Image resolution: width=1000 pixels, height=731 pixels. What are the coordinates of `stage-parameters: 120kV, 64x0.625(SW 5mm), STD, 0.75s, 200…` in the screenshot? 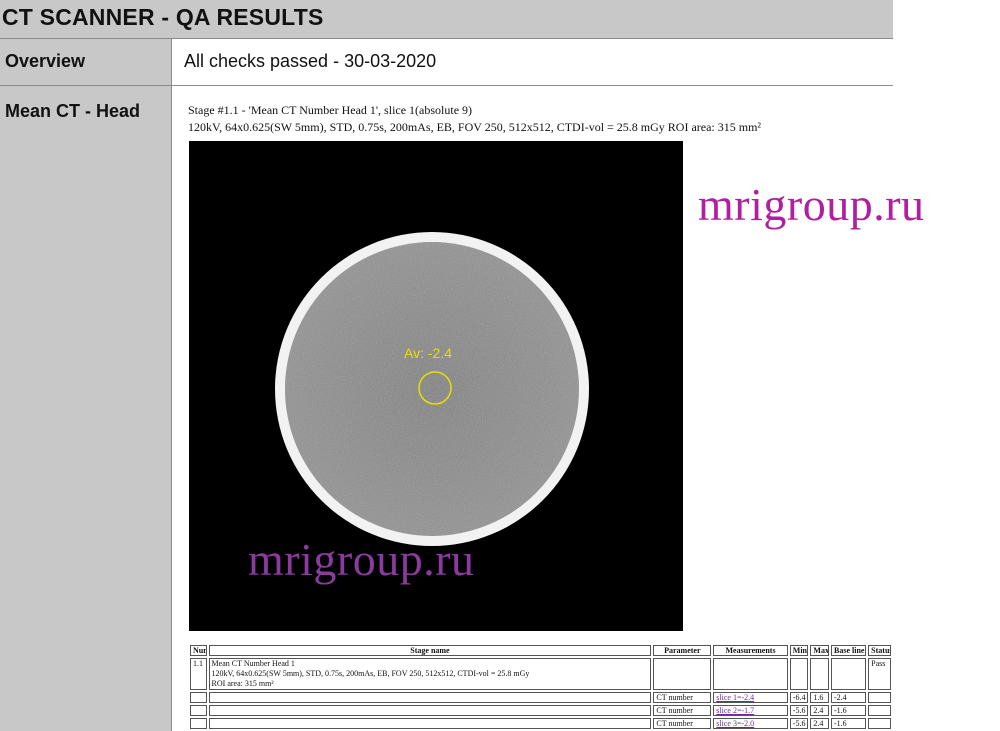 It's located at (475, 127).